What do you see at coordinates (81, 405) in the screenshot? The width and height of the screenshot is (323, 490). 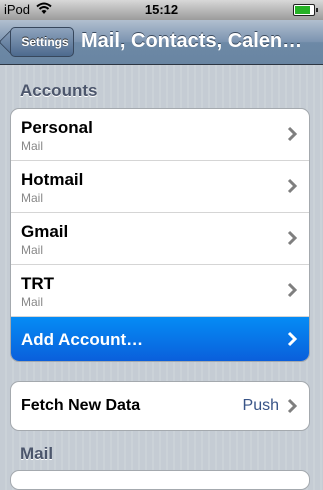 I see `fetch-new-data-label: Fetch New Data` at bounding box center [81, 405].